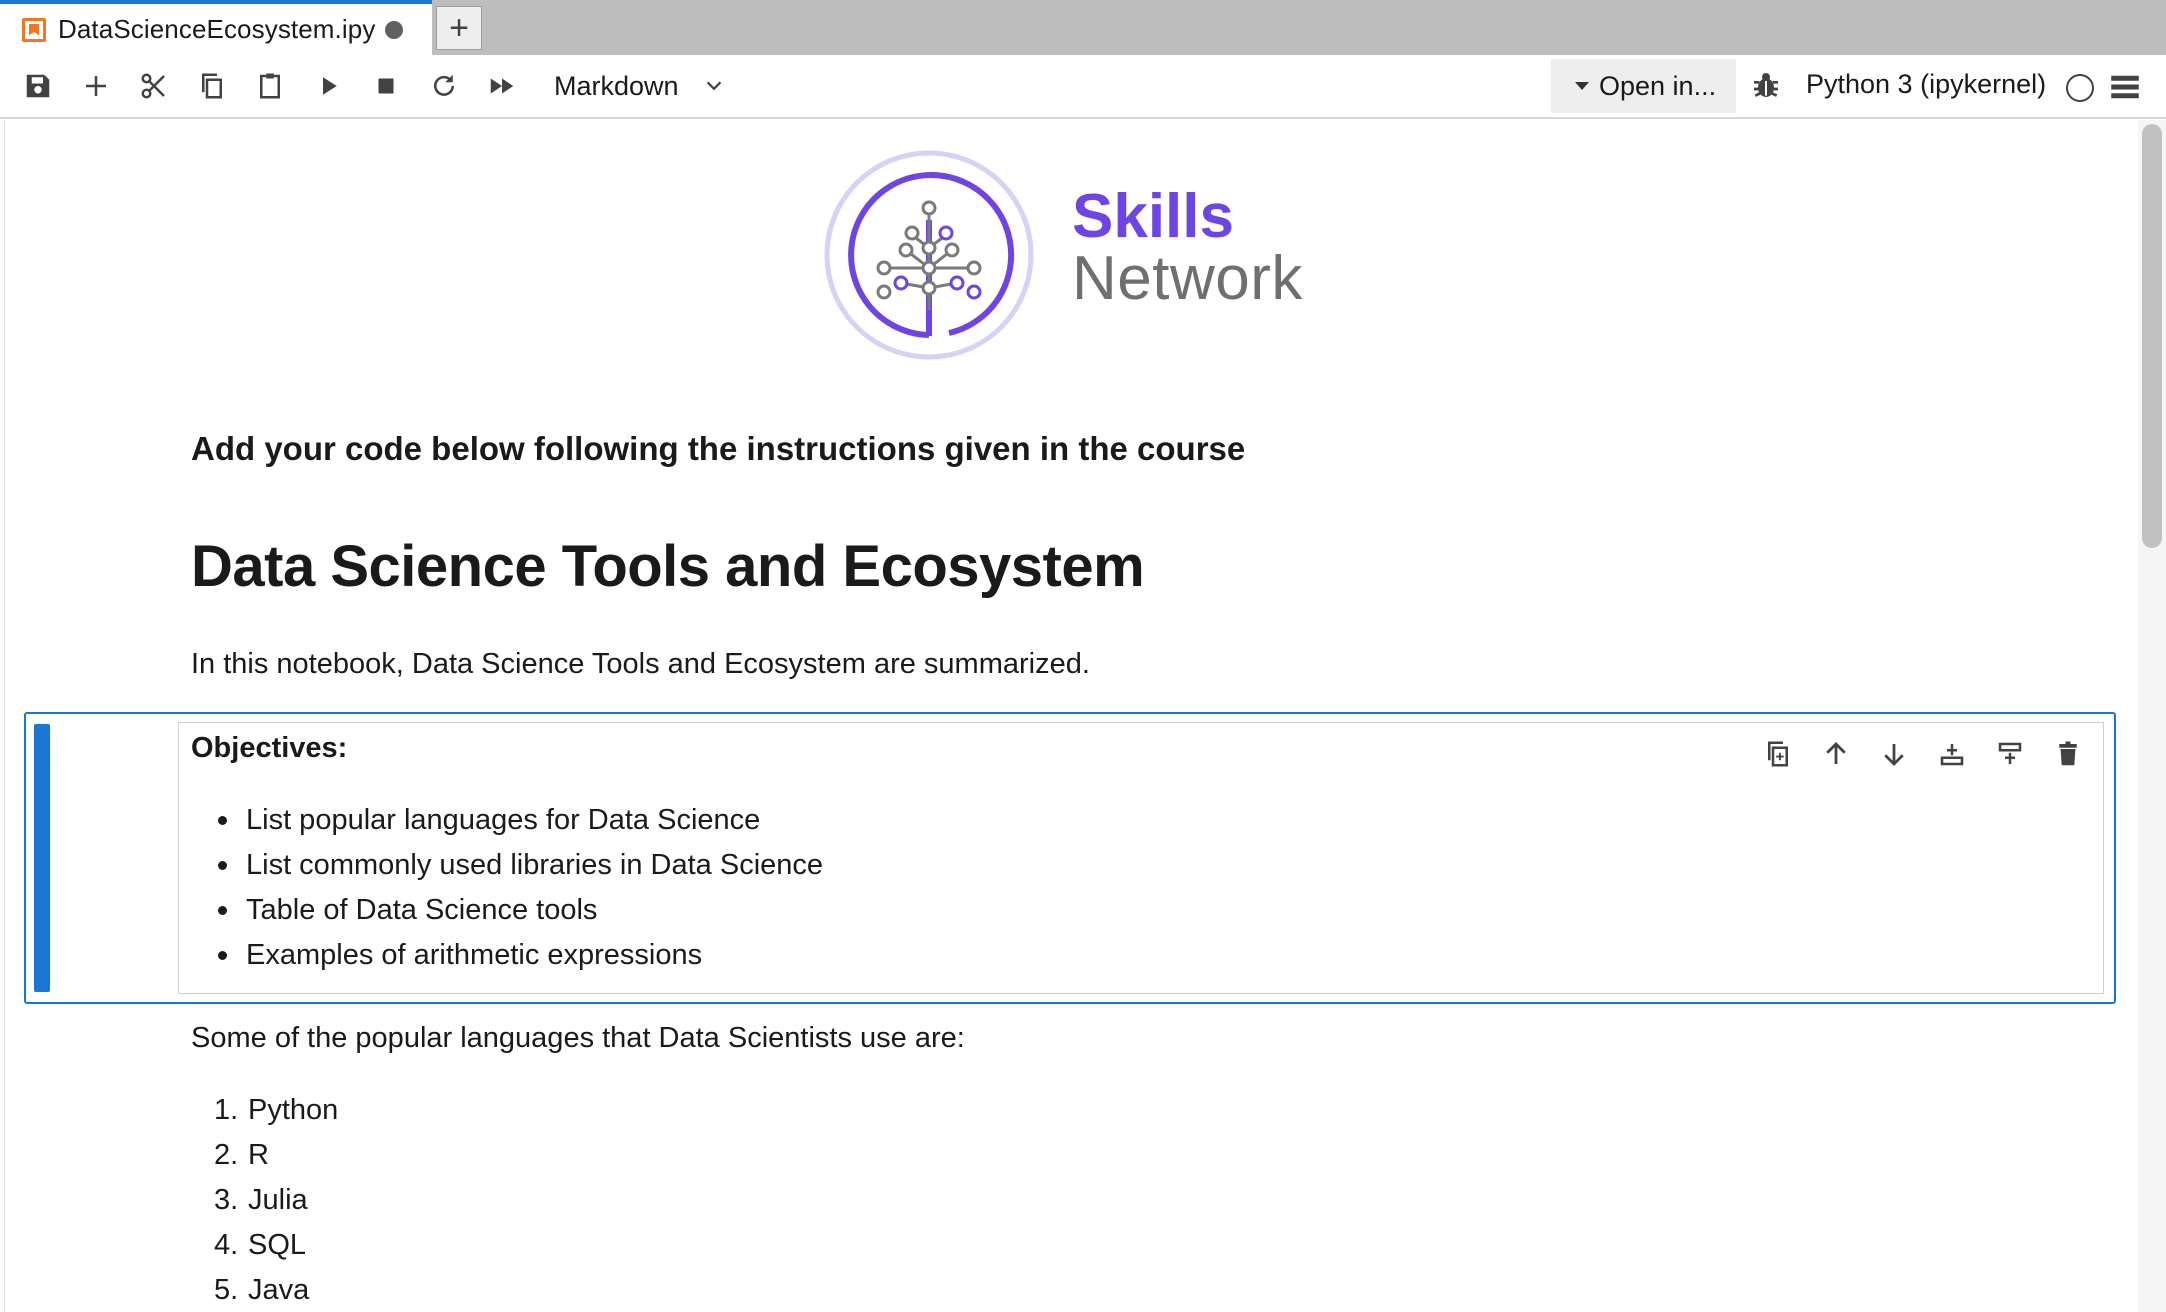 The image size is (2166, 1312). I want to click on list-number: 2., so click(226, 1155).